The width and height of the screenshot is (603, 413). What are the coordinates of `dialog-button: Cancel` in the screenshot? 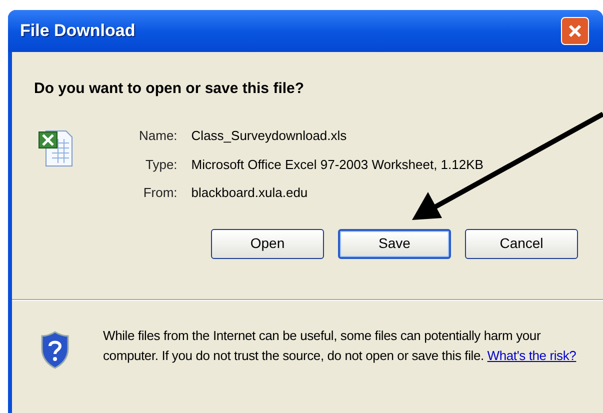 It's located at (521, 243).